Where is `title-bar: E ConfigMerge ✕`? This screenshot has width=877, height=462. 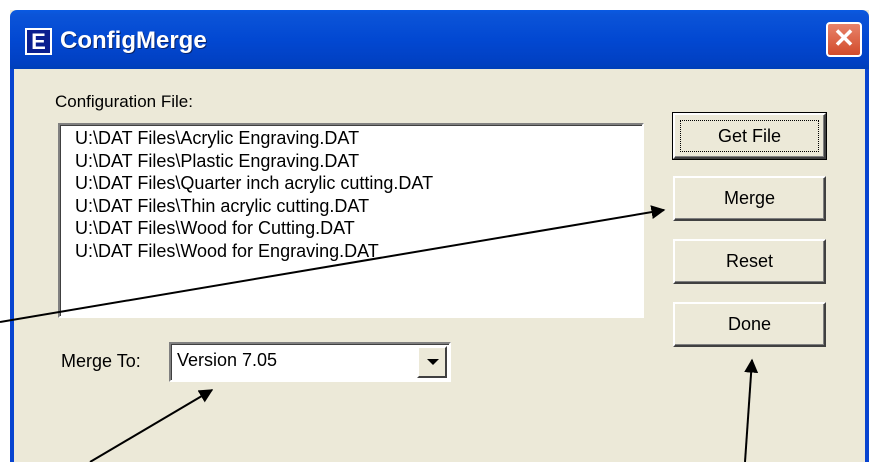 title-bar: E ConfigMerge ✕ is located at coordinates (439, 39).